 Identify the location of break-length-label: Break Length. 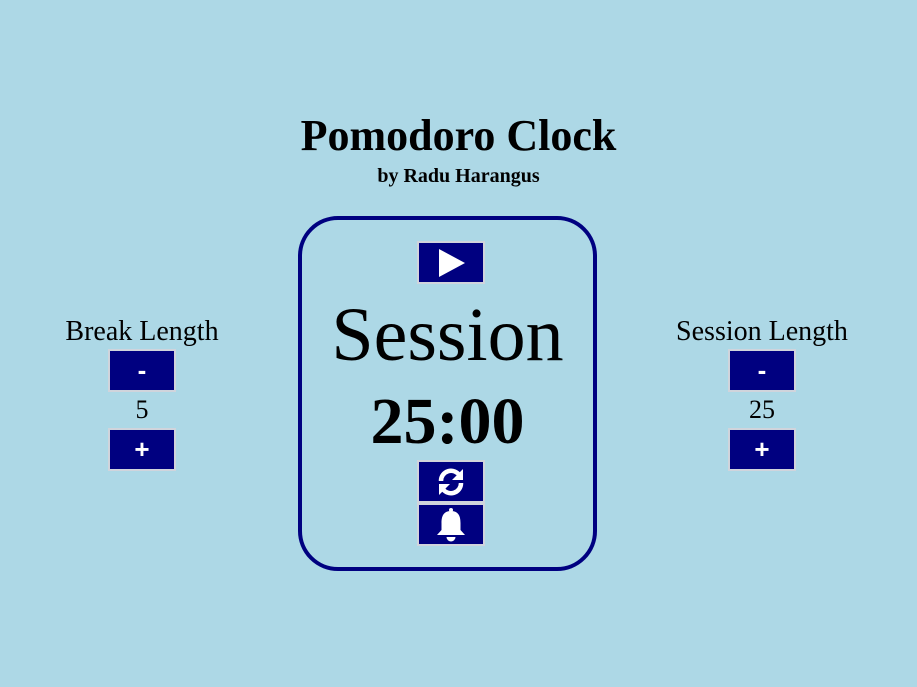
(142, 331).